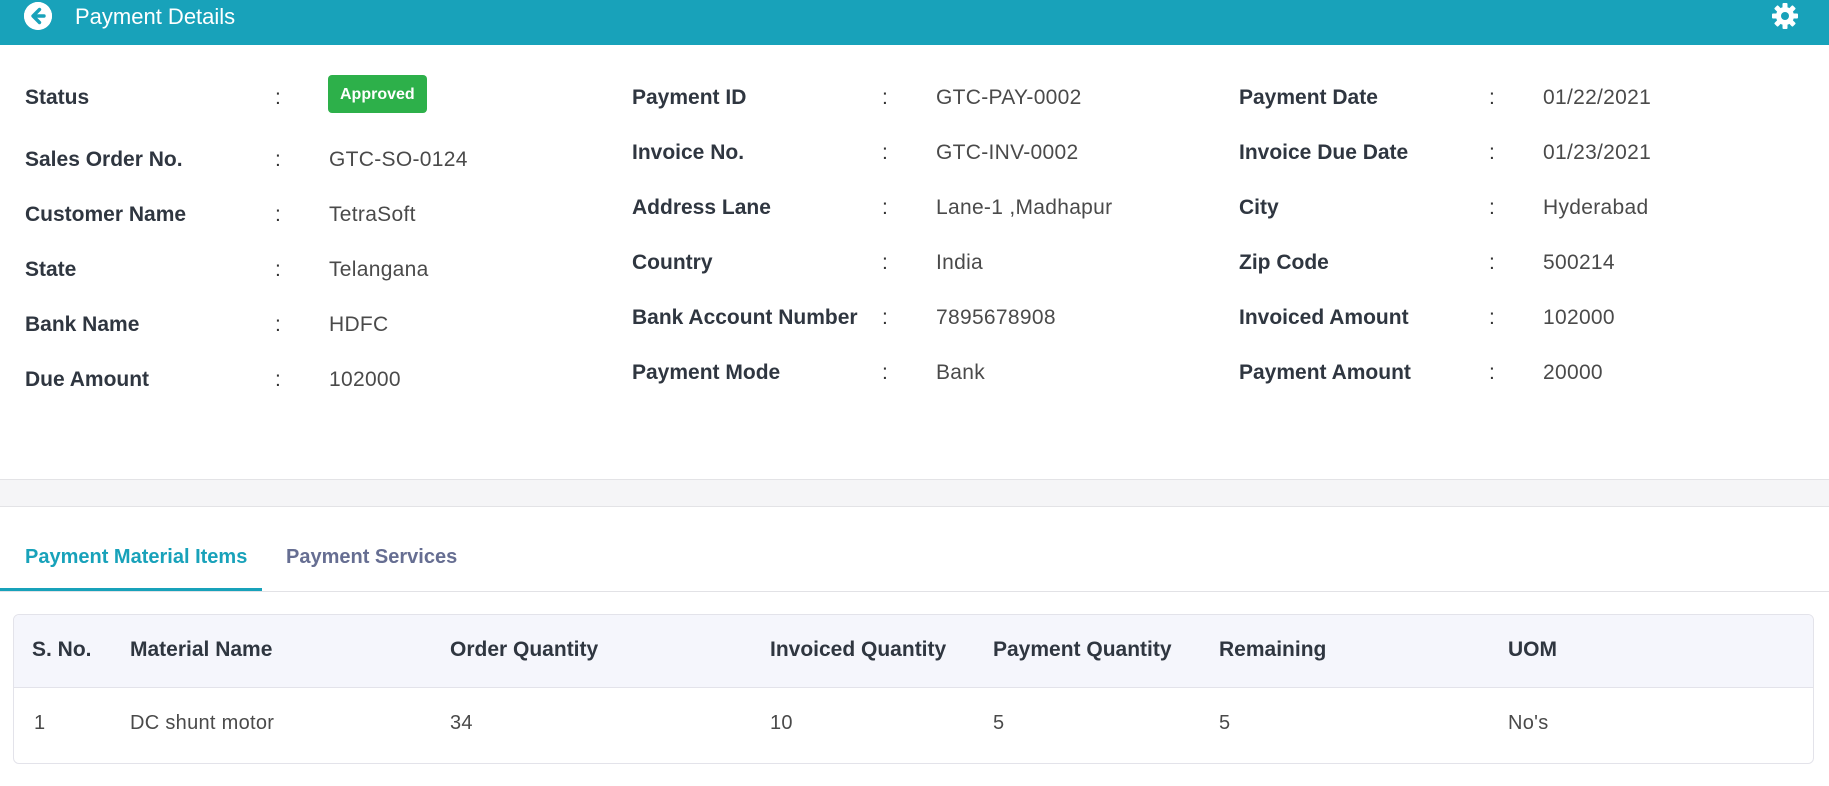  What do you see at coordinates (996, 317) in the screenshot?
I see `detail-value: 7895678908` at bounding box center [996, 317].